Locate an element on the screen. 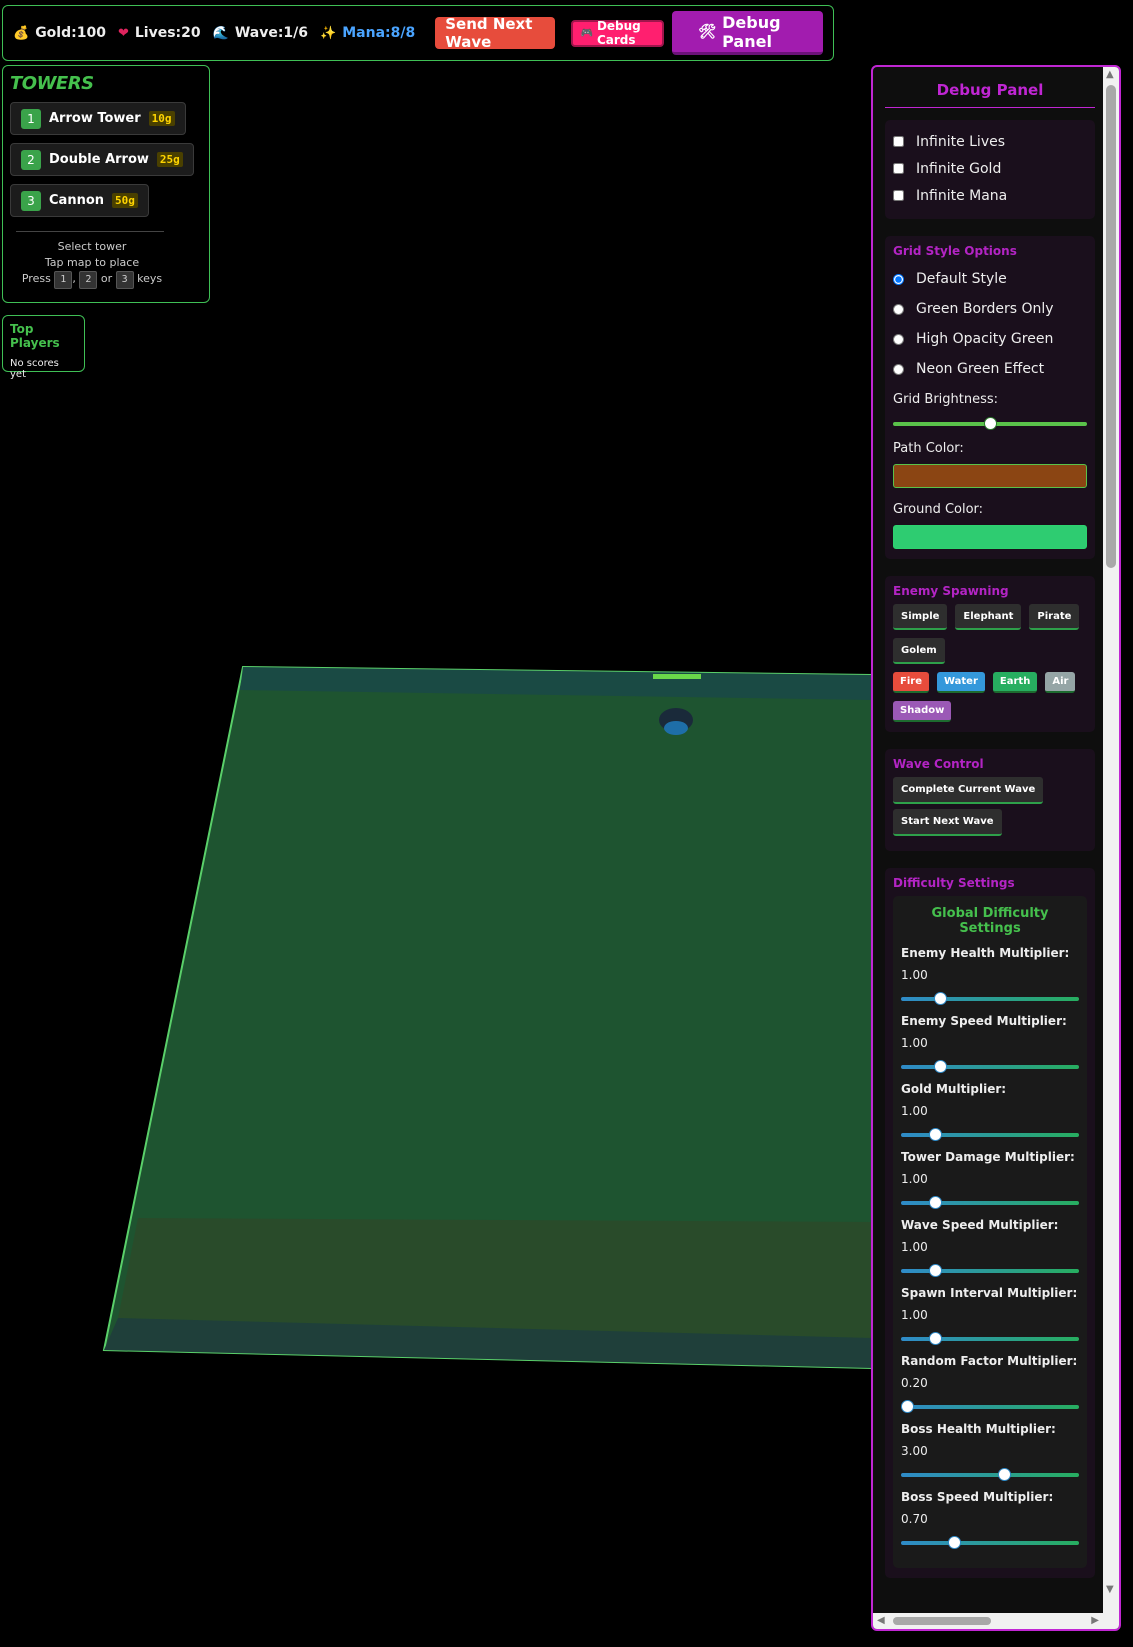 The image size is (1133, 1647). spawn-pirate-button: Pirate is located at coordinates (1054, 617).